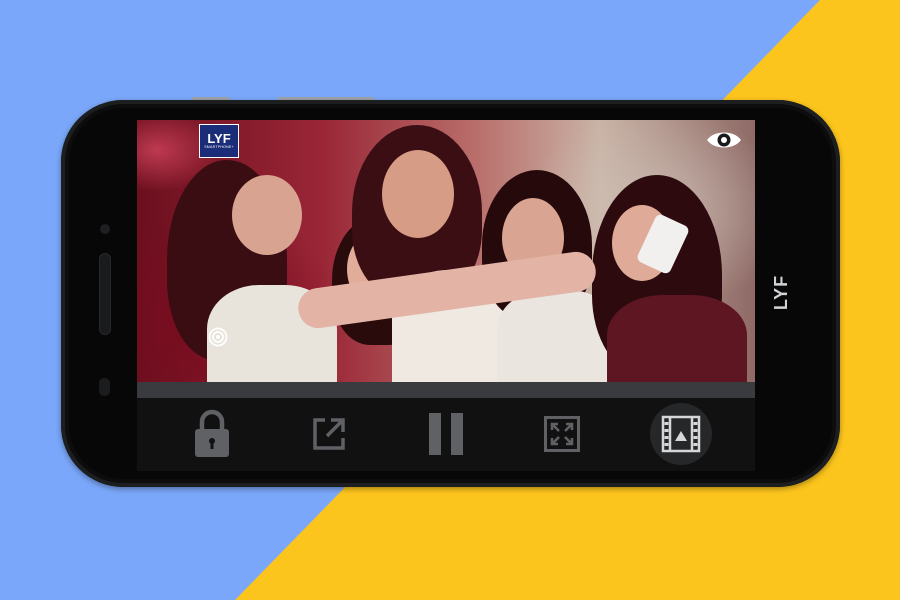 The width and height of the screenshot is (900, 600). Describe the element at coordinates (105, 294) in the screenshot. I see `earpiece-speaker` at that location.